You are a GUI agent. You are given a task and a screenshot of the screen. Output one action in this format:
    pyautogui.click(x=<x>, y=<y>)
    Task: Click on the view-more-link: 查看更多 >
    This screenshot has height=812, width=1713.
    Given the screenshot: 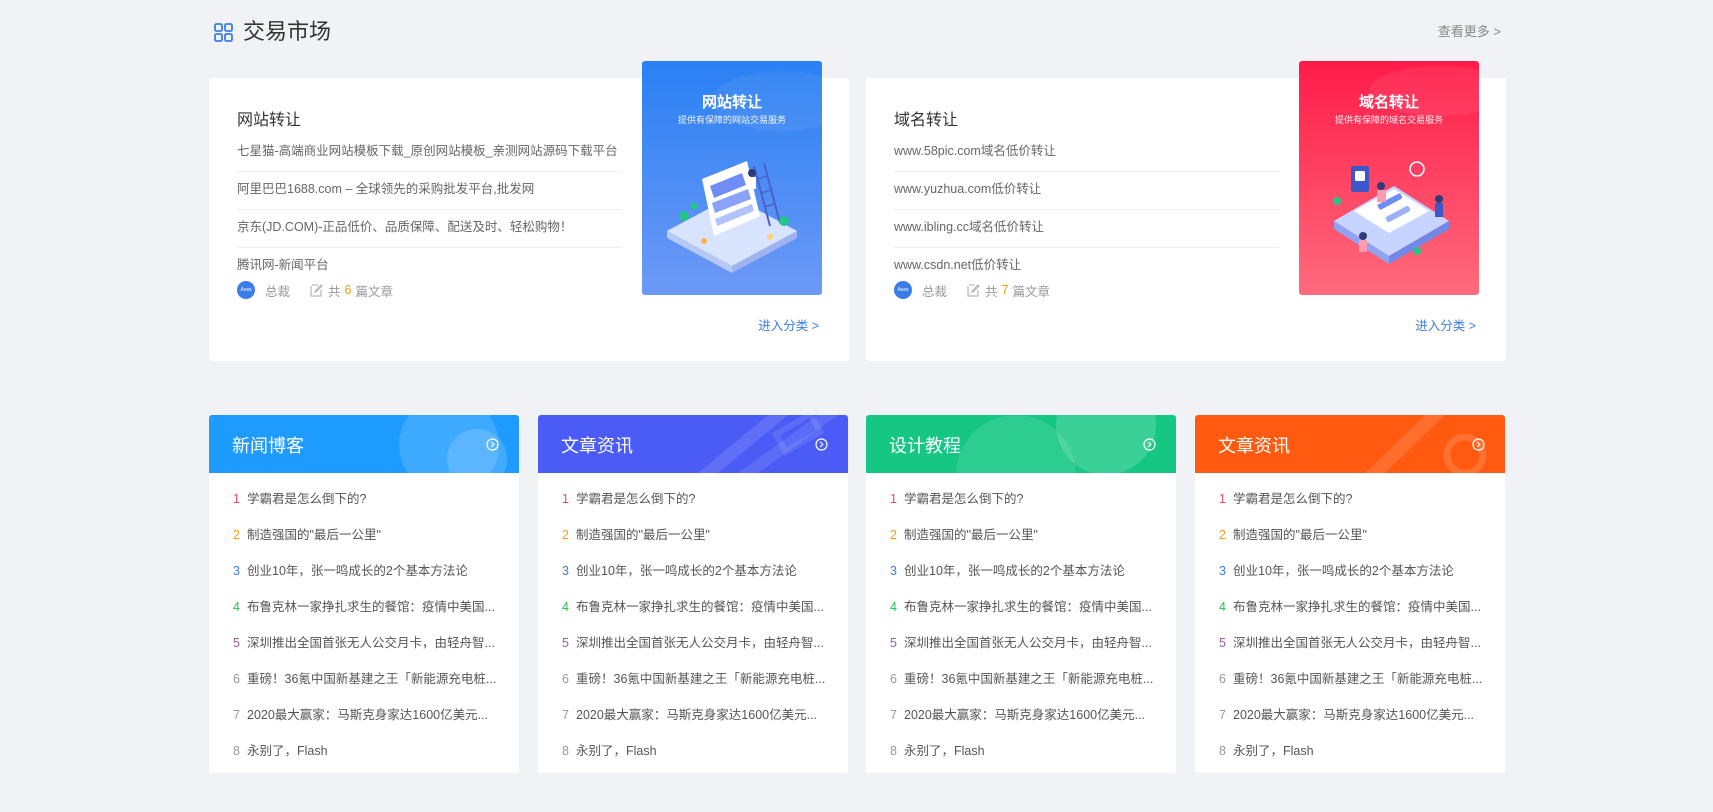 What is the action you would take?
    pyautogui.click(x=1469, y=32)
    